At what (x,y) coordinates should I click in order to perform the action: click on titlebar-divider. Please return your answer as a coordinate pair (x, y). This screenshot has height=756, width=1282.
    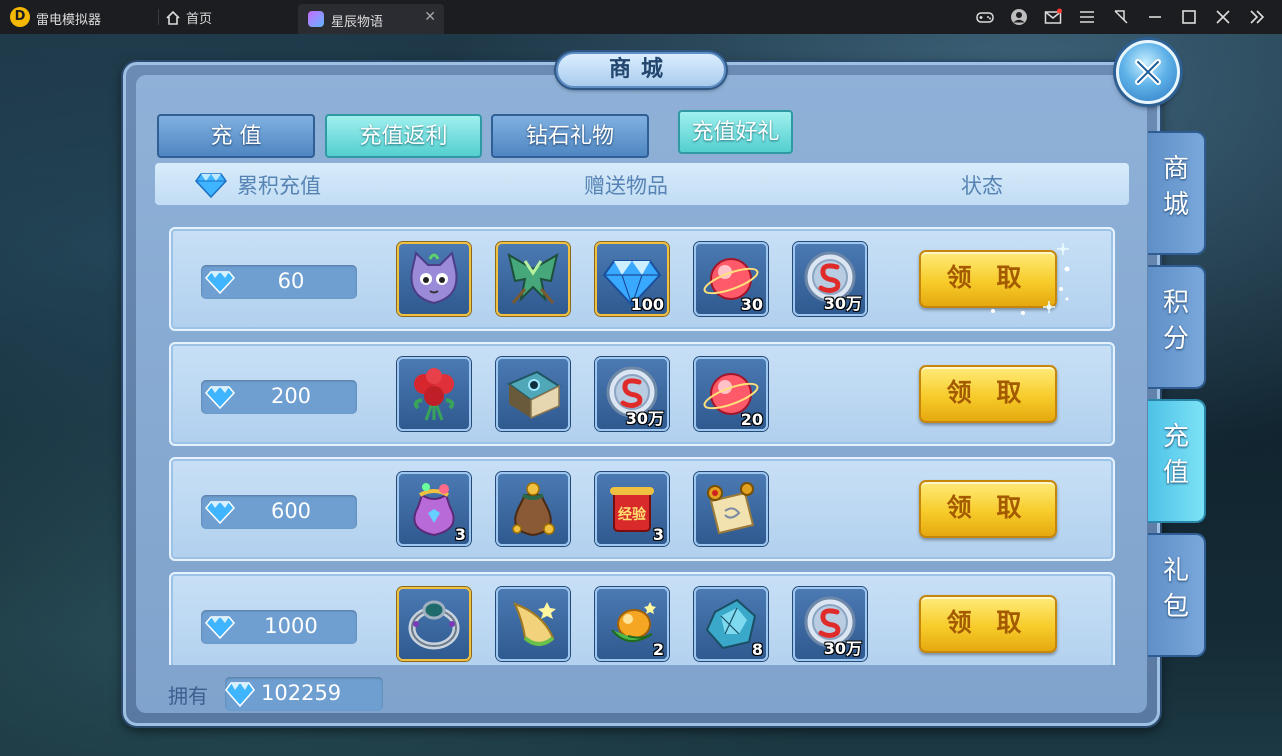
    Looking at the image, I should click on (158, 17).